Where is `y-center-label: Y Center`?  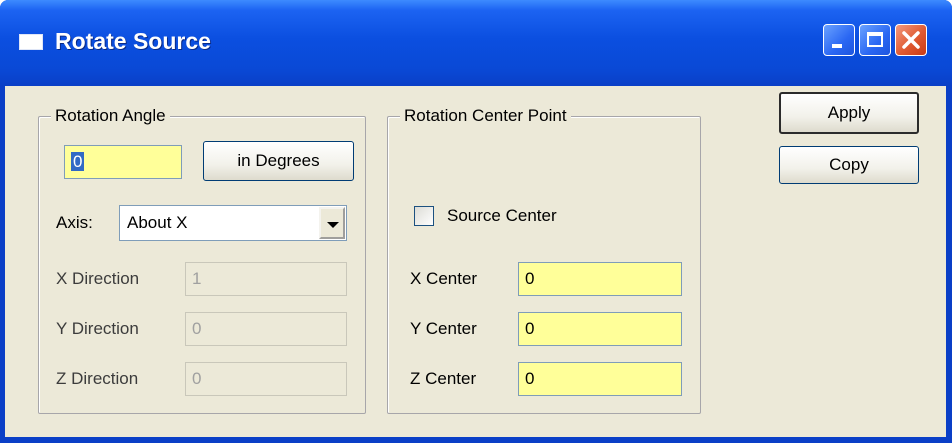
y-center-label: Y Center is located at coordinates (443, 328).